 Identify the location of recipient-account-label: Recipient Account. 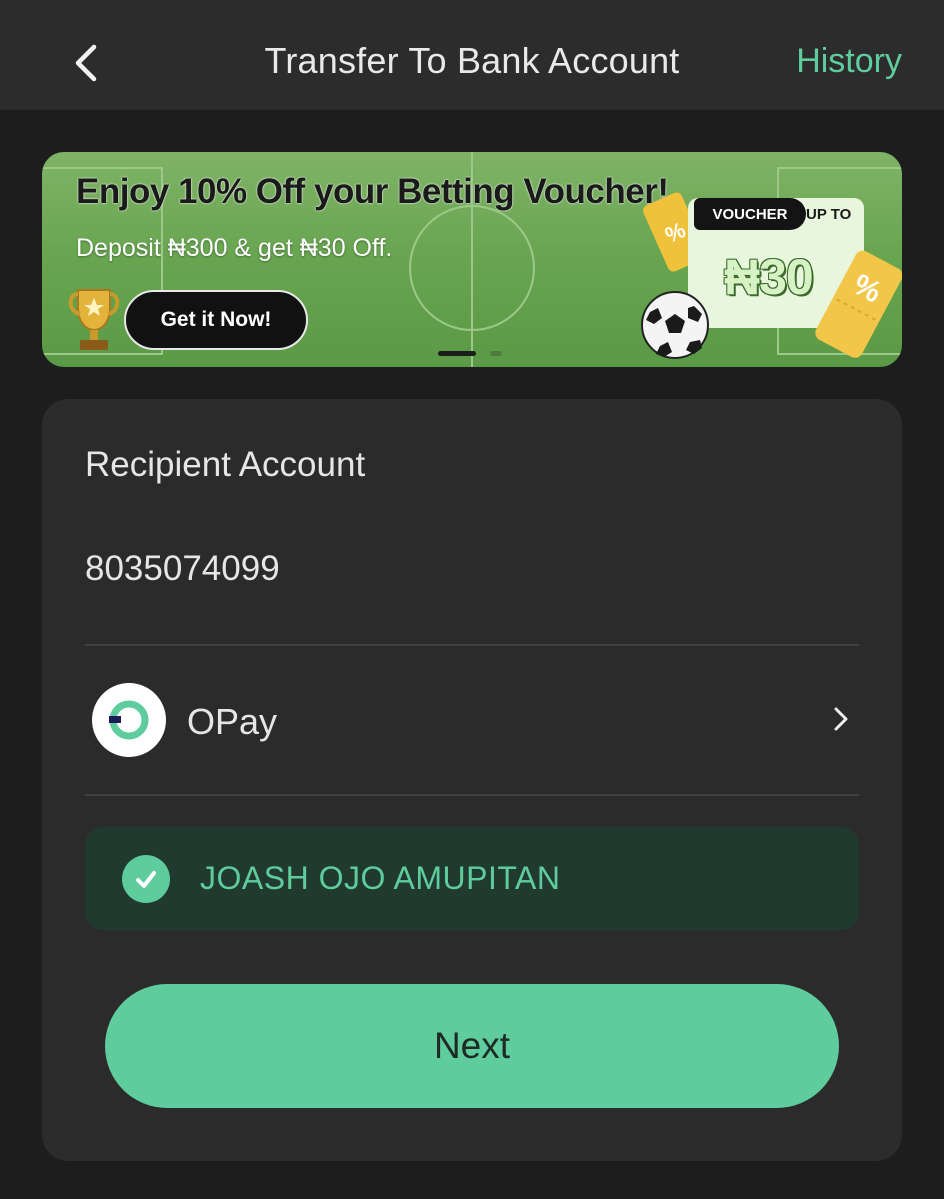
(225, 464).